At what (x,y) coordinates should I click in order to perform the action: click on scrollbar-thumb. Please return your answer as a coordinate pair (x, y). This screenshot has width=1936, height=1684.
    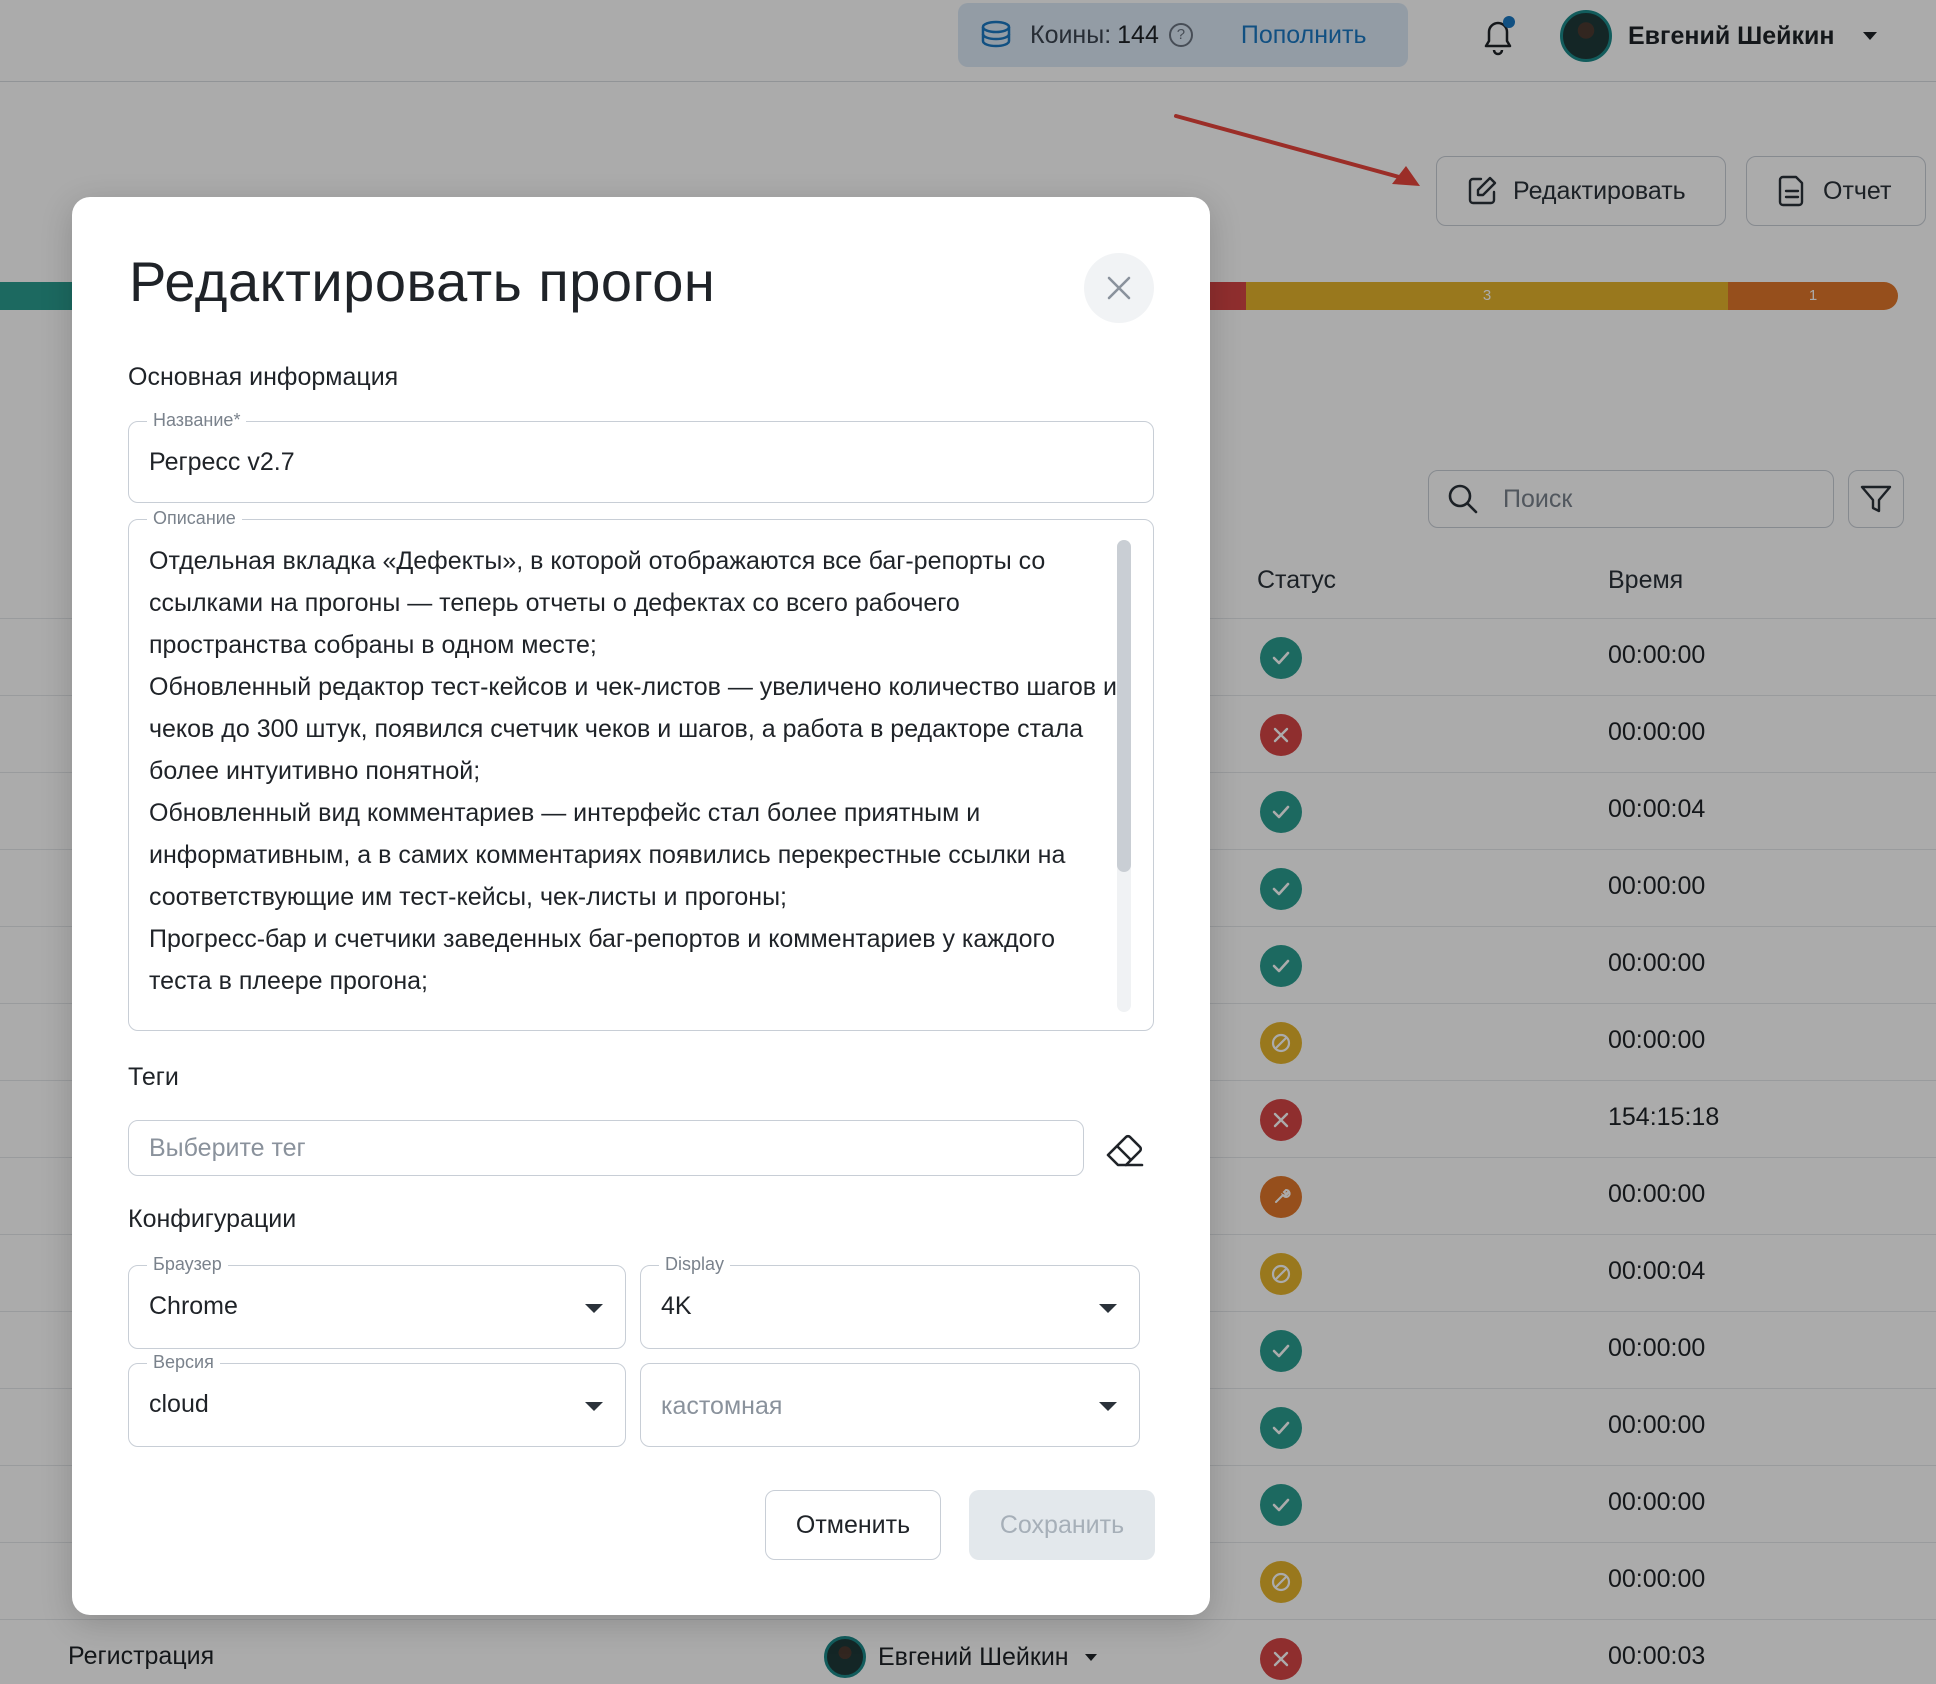
    Looking at the image, I should click on (1124, 706).